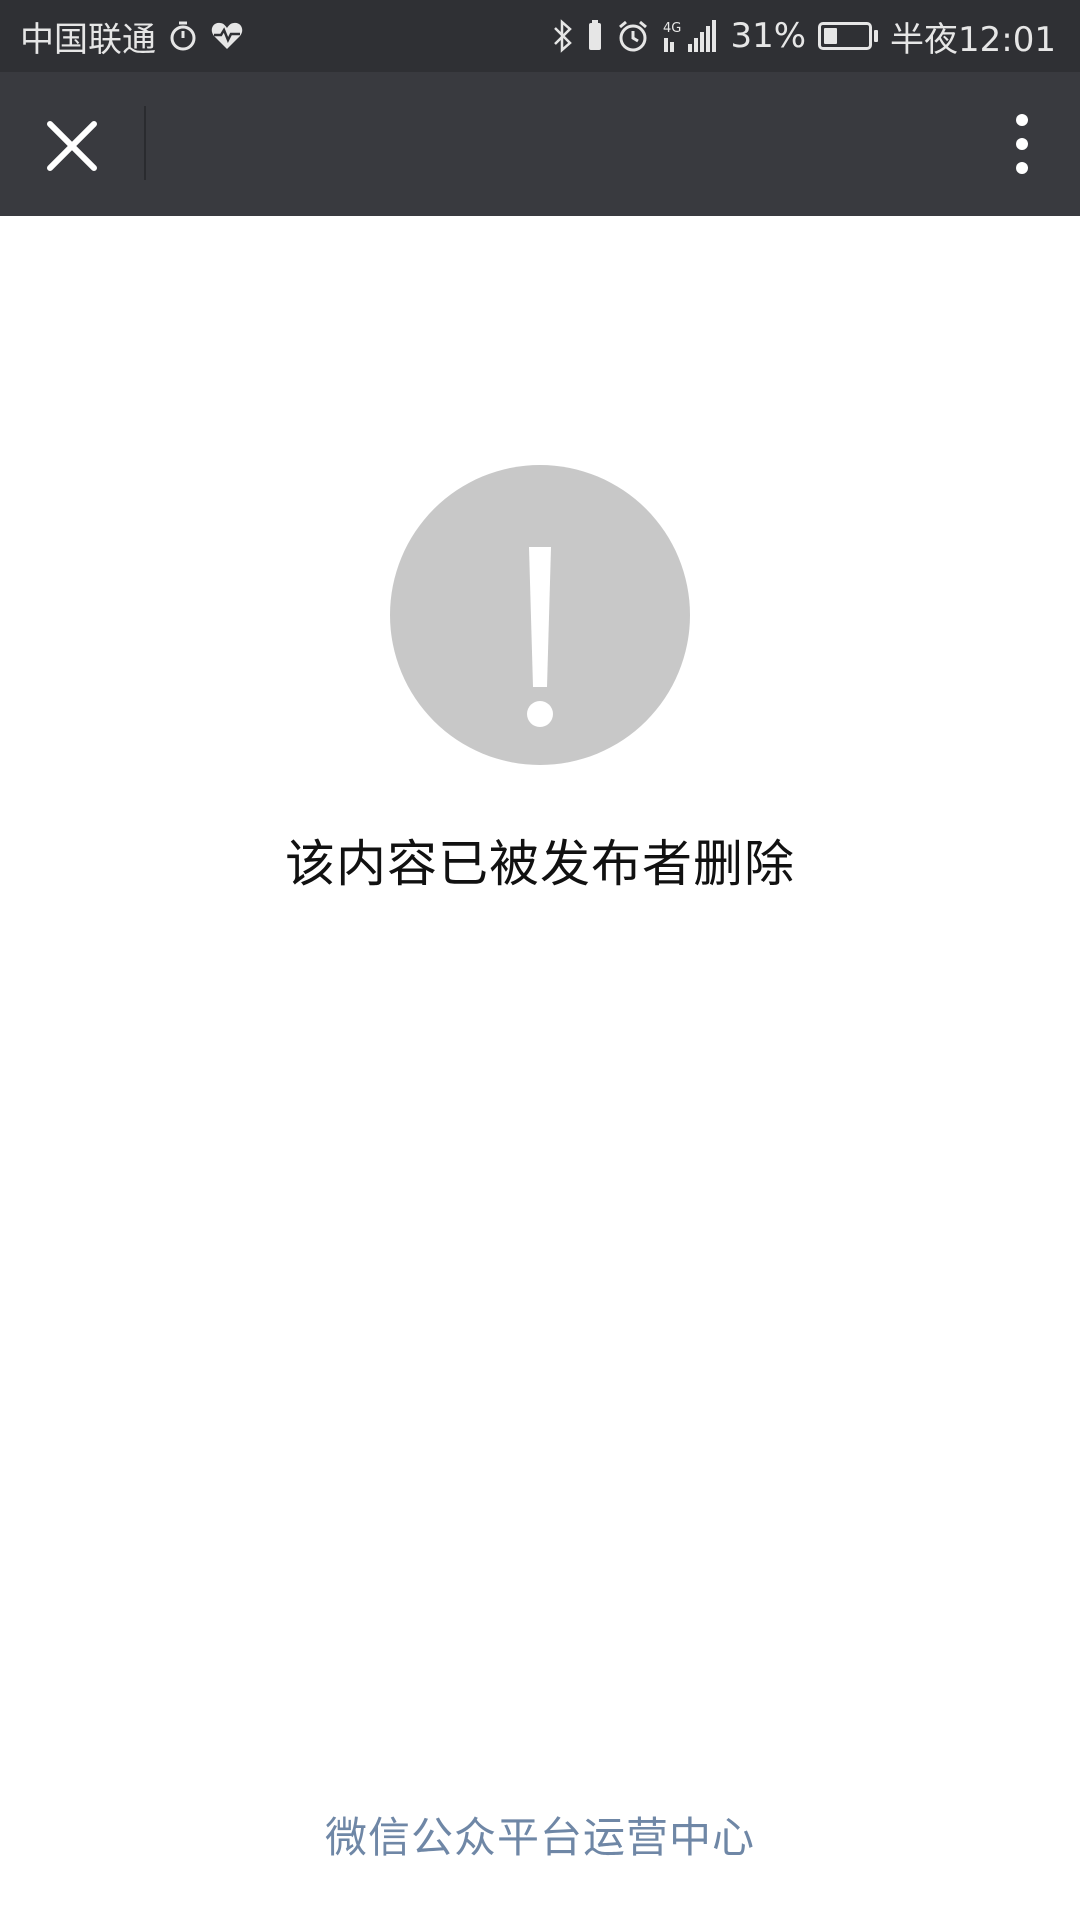  I want to click on stopwatch-icon, so click(183, 36).